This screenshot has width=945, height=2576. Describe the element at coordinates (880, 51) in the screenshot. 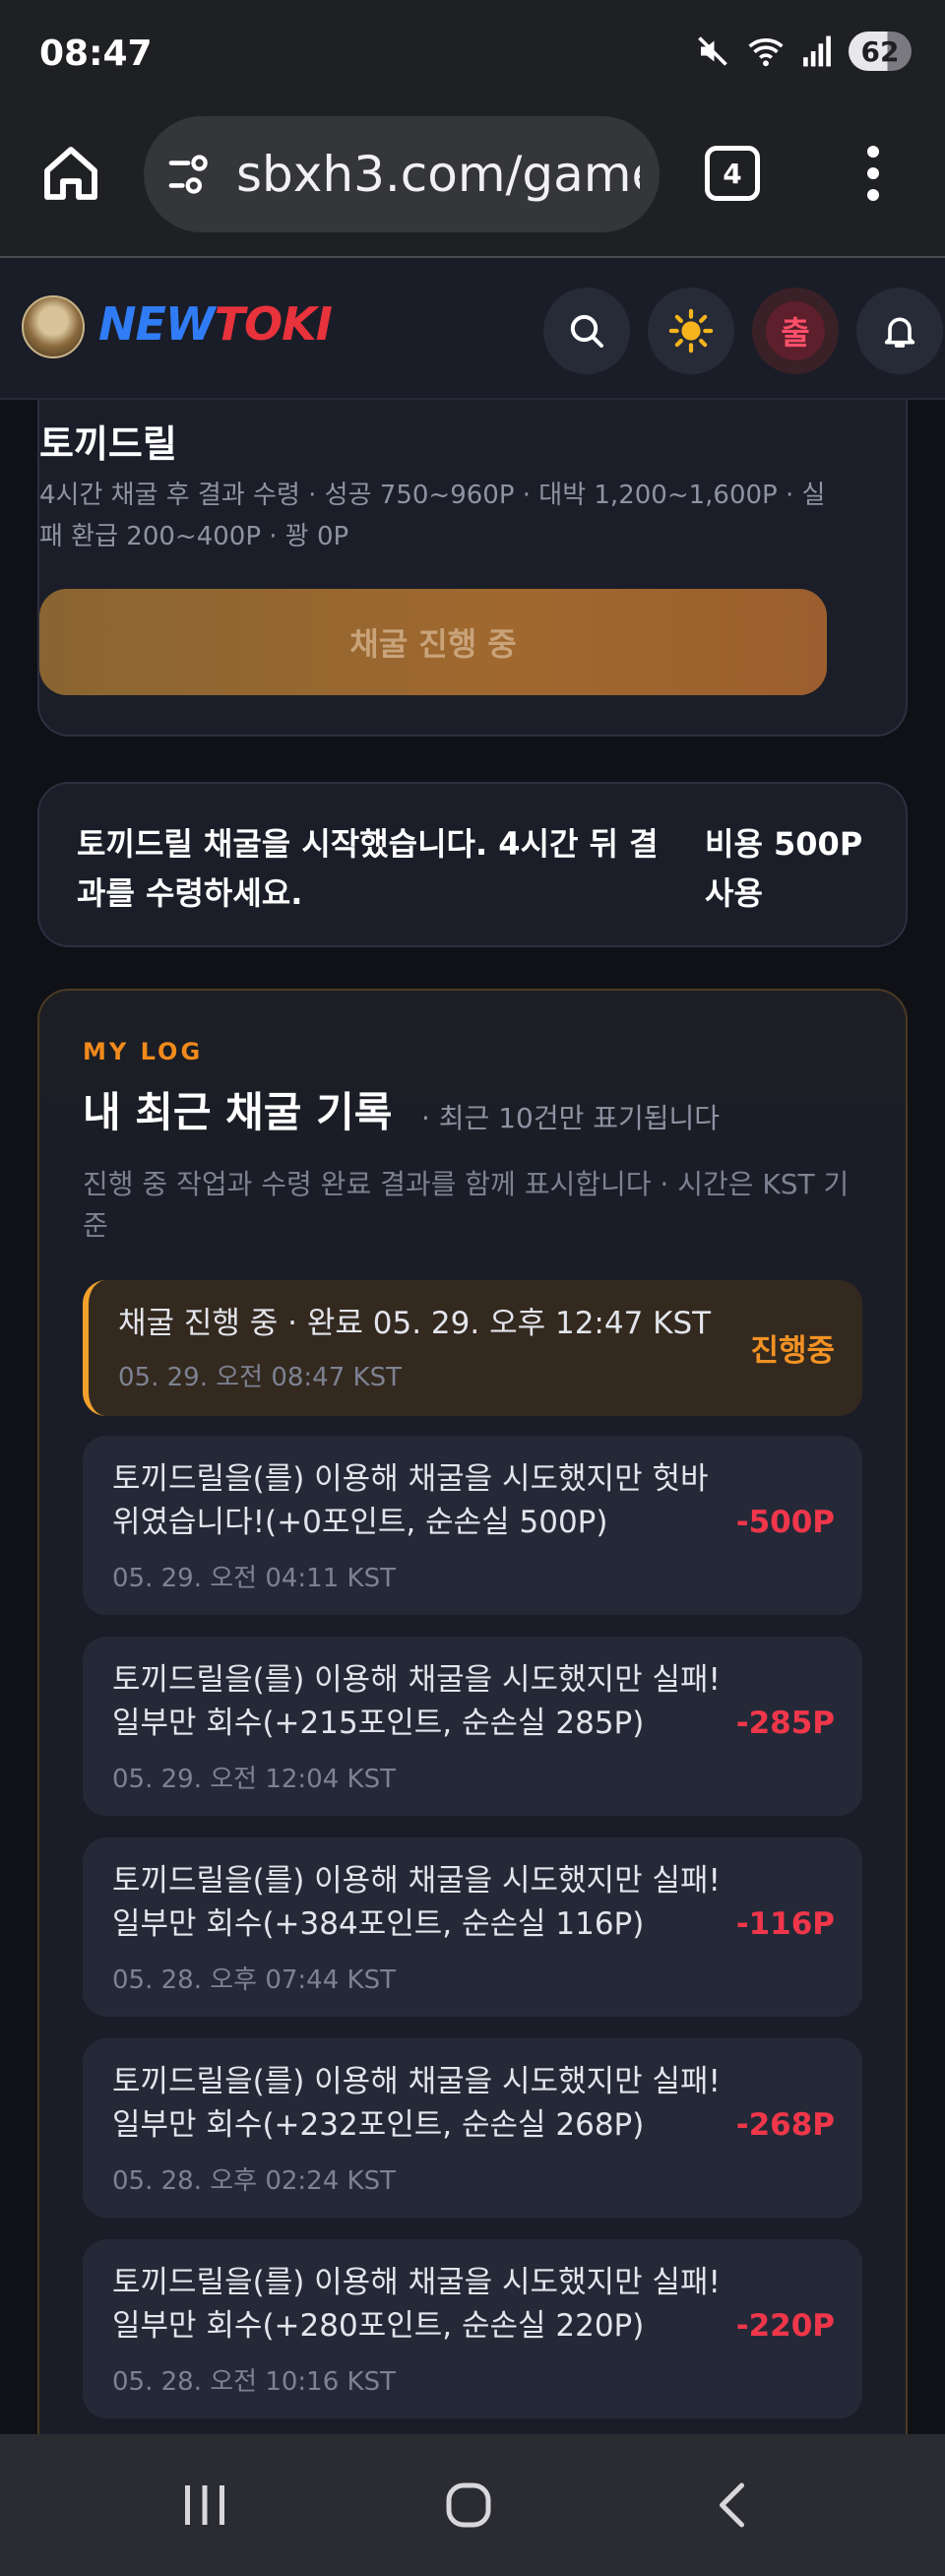

I see `battery-icon: 62` at that location.